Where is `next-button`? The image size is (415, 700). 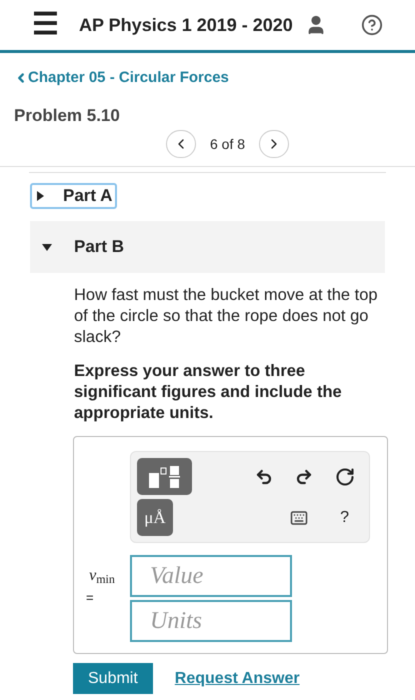 next-button is located at coordinates (274, 144).